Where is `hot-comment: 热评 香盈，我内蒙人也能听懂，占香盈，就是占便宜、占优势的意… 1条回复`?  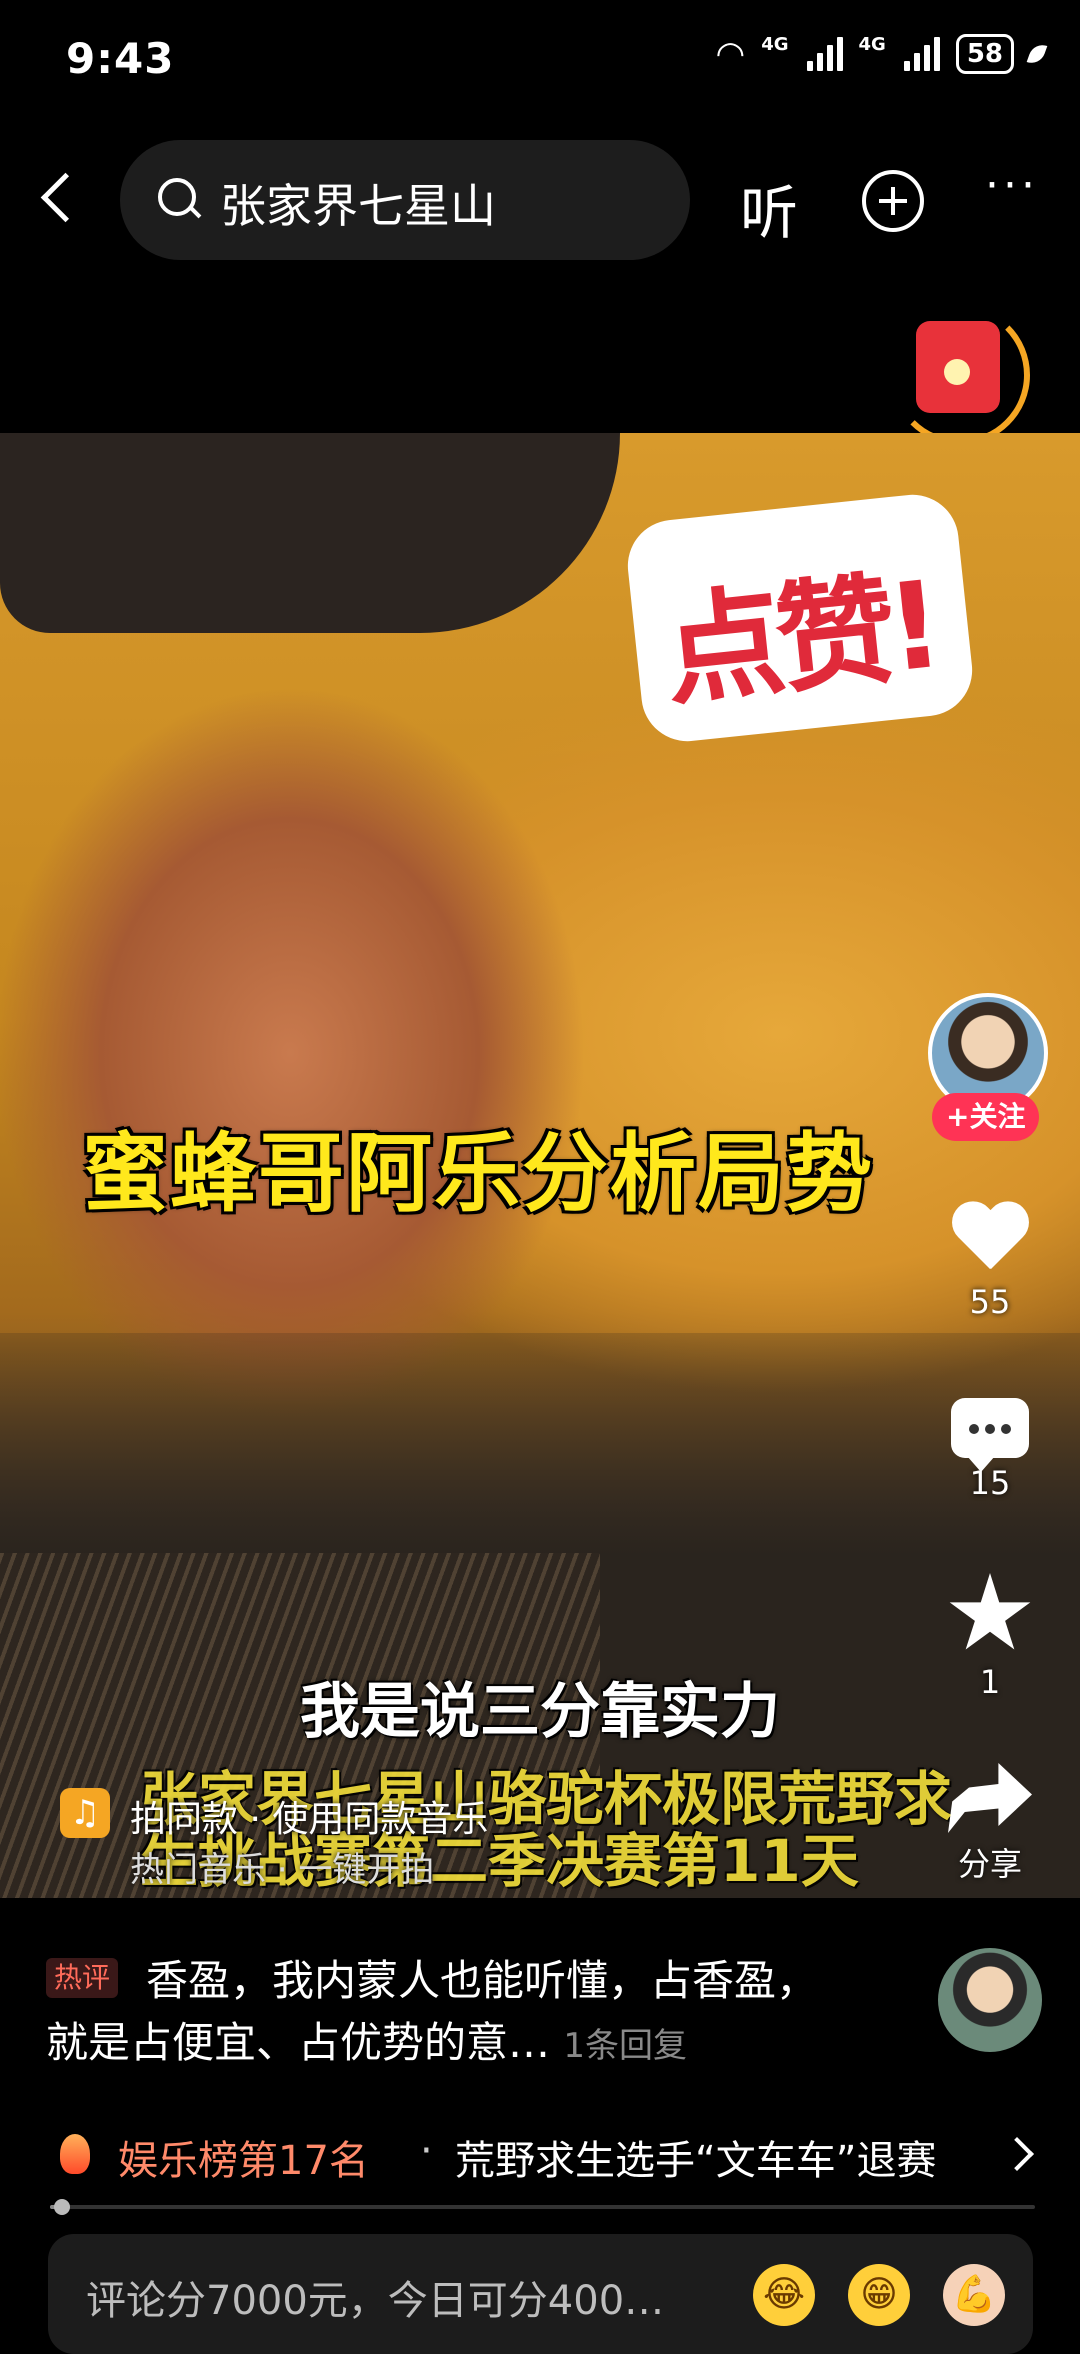
hot-comment: 热评 香盈，我内蒙人也能听懂，占香盈，就是占便宜、占优势的意… 1条回复 is located at coordinates (540, 2005).